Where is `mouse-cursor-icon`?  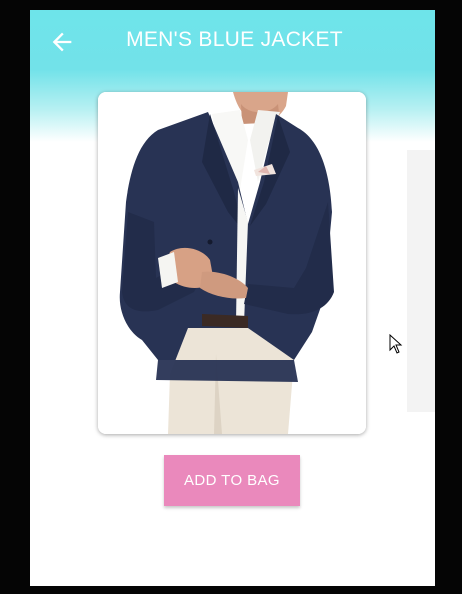 mouse-cursor-icon is located at coordinates (396, 344).